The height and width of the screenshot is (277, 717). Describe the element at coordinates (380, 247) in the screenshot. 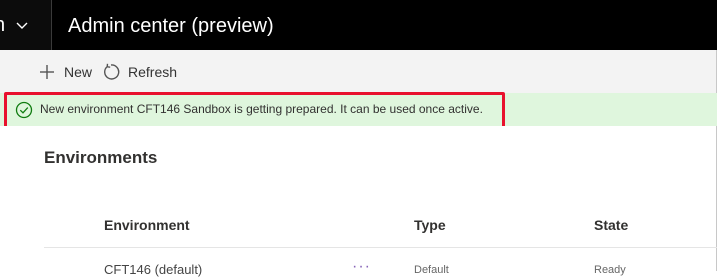

I see `header-row-divider` at that location.